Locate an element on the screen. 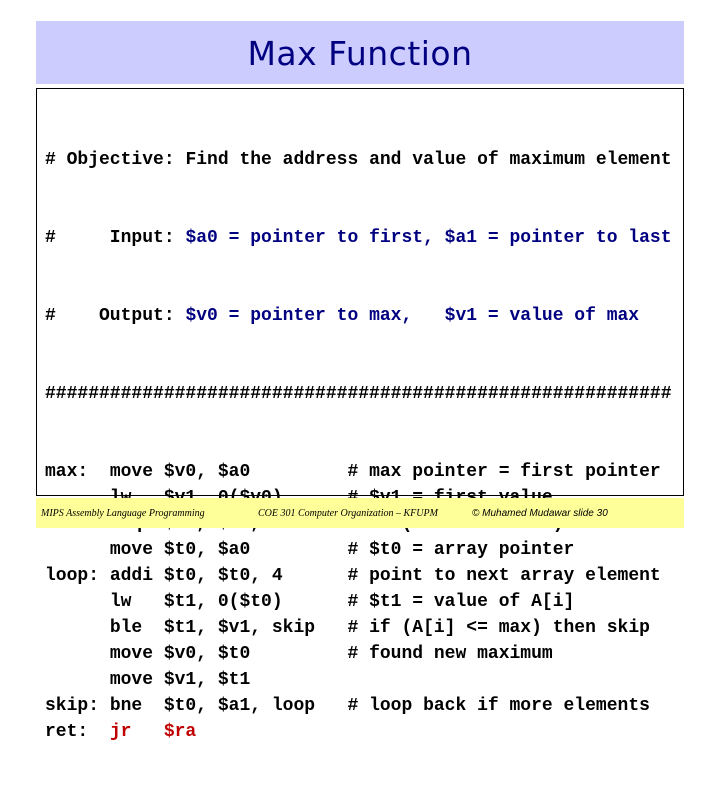 This screenshot has height=797, width=720. code-opcode: jr is located at coordinates (136, 732).